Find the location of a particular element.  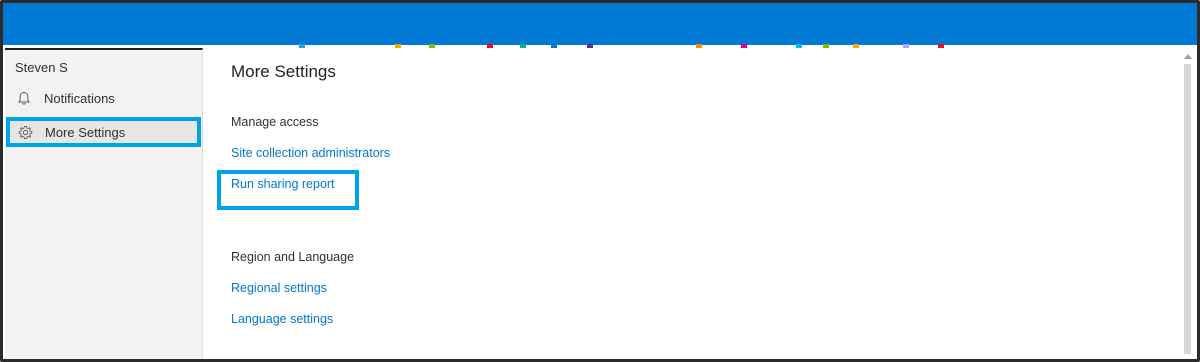

sidebar-item-label: Notifications is located at coordinates (79, 98).